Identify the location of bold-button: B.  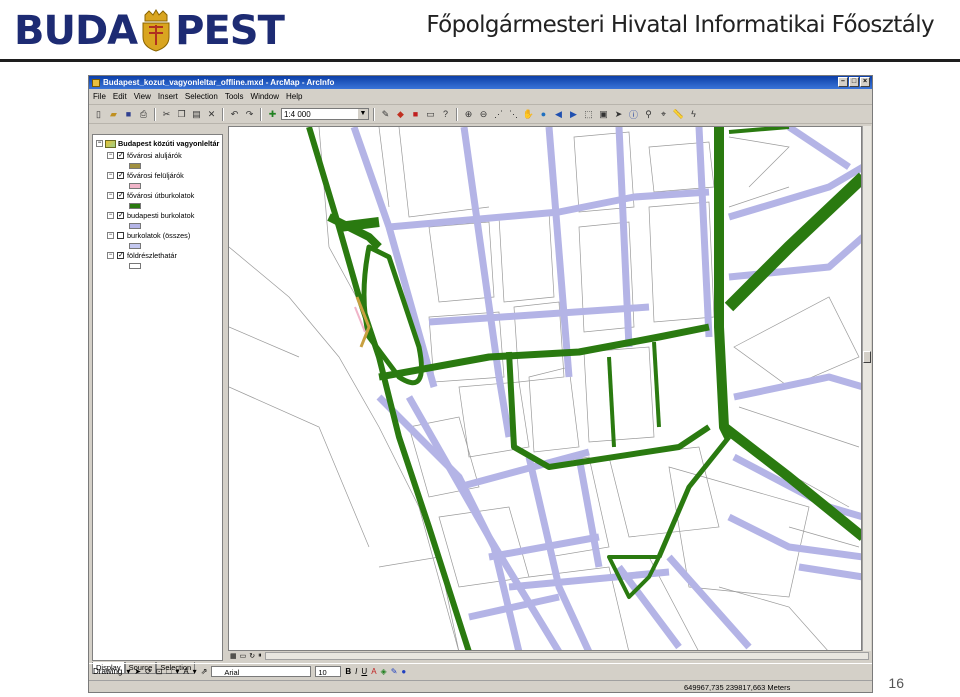
(348, 671).